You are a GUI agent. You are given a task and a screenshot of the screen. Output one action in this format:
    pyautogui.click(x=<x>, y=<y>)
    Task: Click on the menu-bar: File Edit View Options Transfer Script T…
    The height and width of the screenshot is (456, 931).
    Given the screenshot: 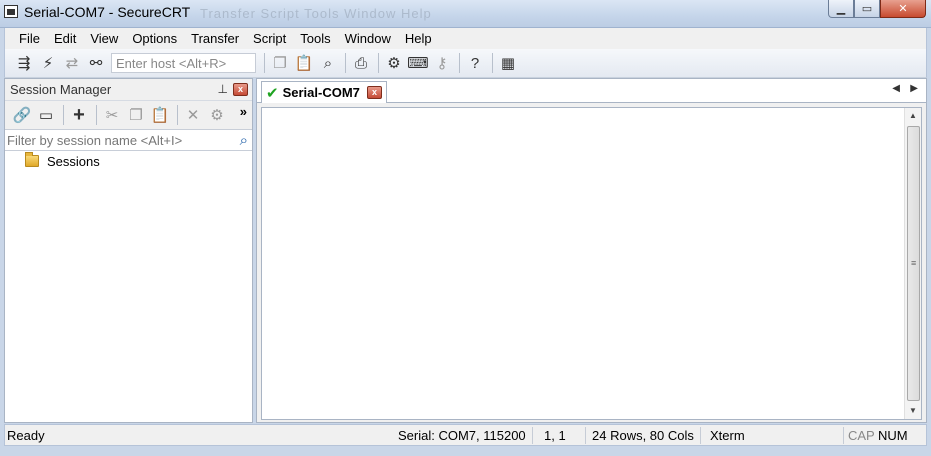 What is the action you would take?
    pyautogui.click(x=465, y=38)
    